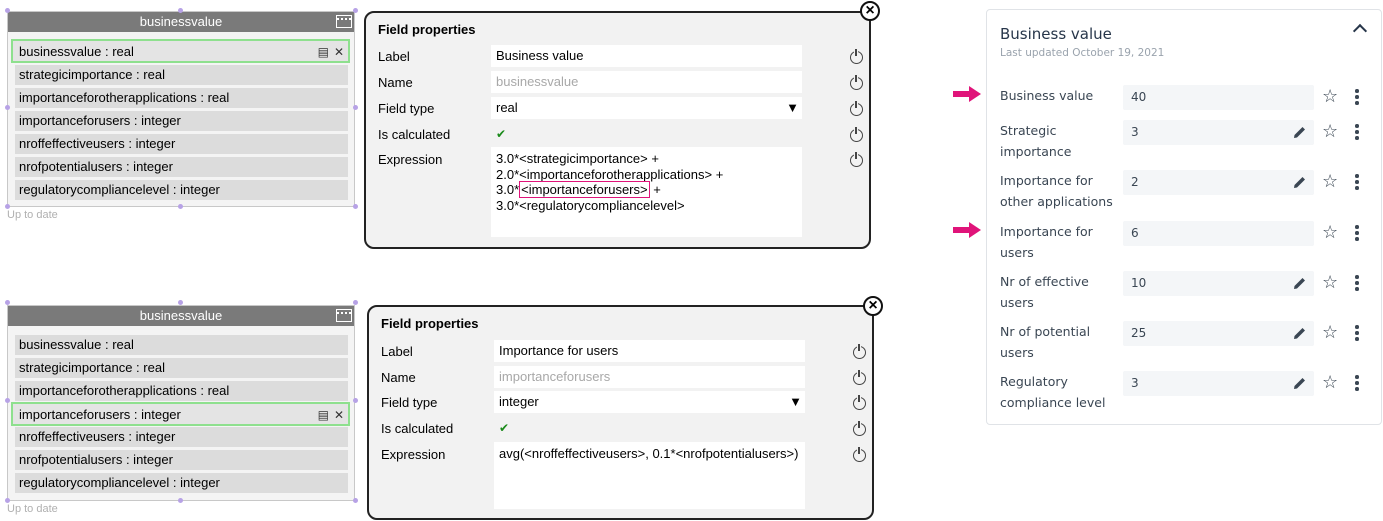 This screenshot has height=521, width=1383. What do you see at coordinates (1218, 333) in the screenshot?
I see `row-value: 25` at bounding box center [1218, 333].